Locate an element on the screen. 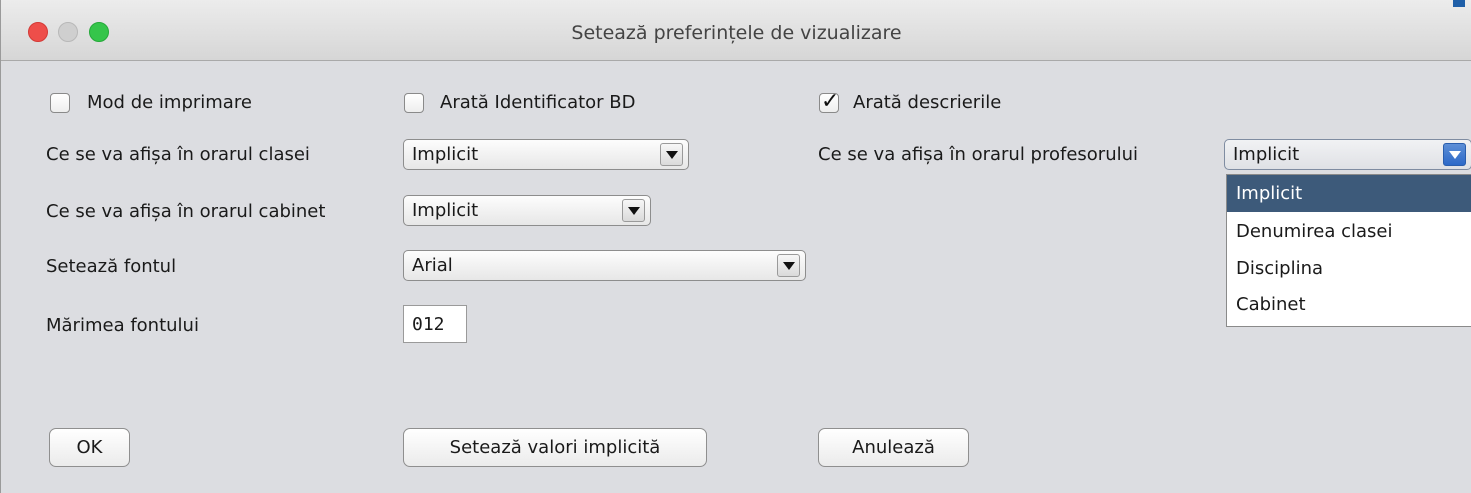 This screenshot has height=493, width=1471. print-mode-checkbox is located at coordinates (60, 103).